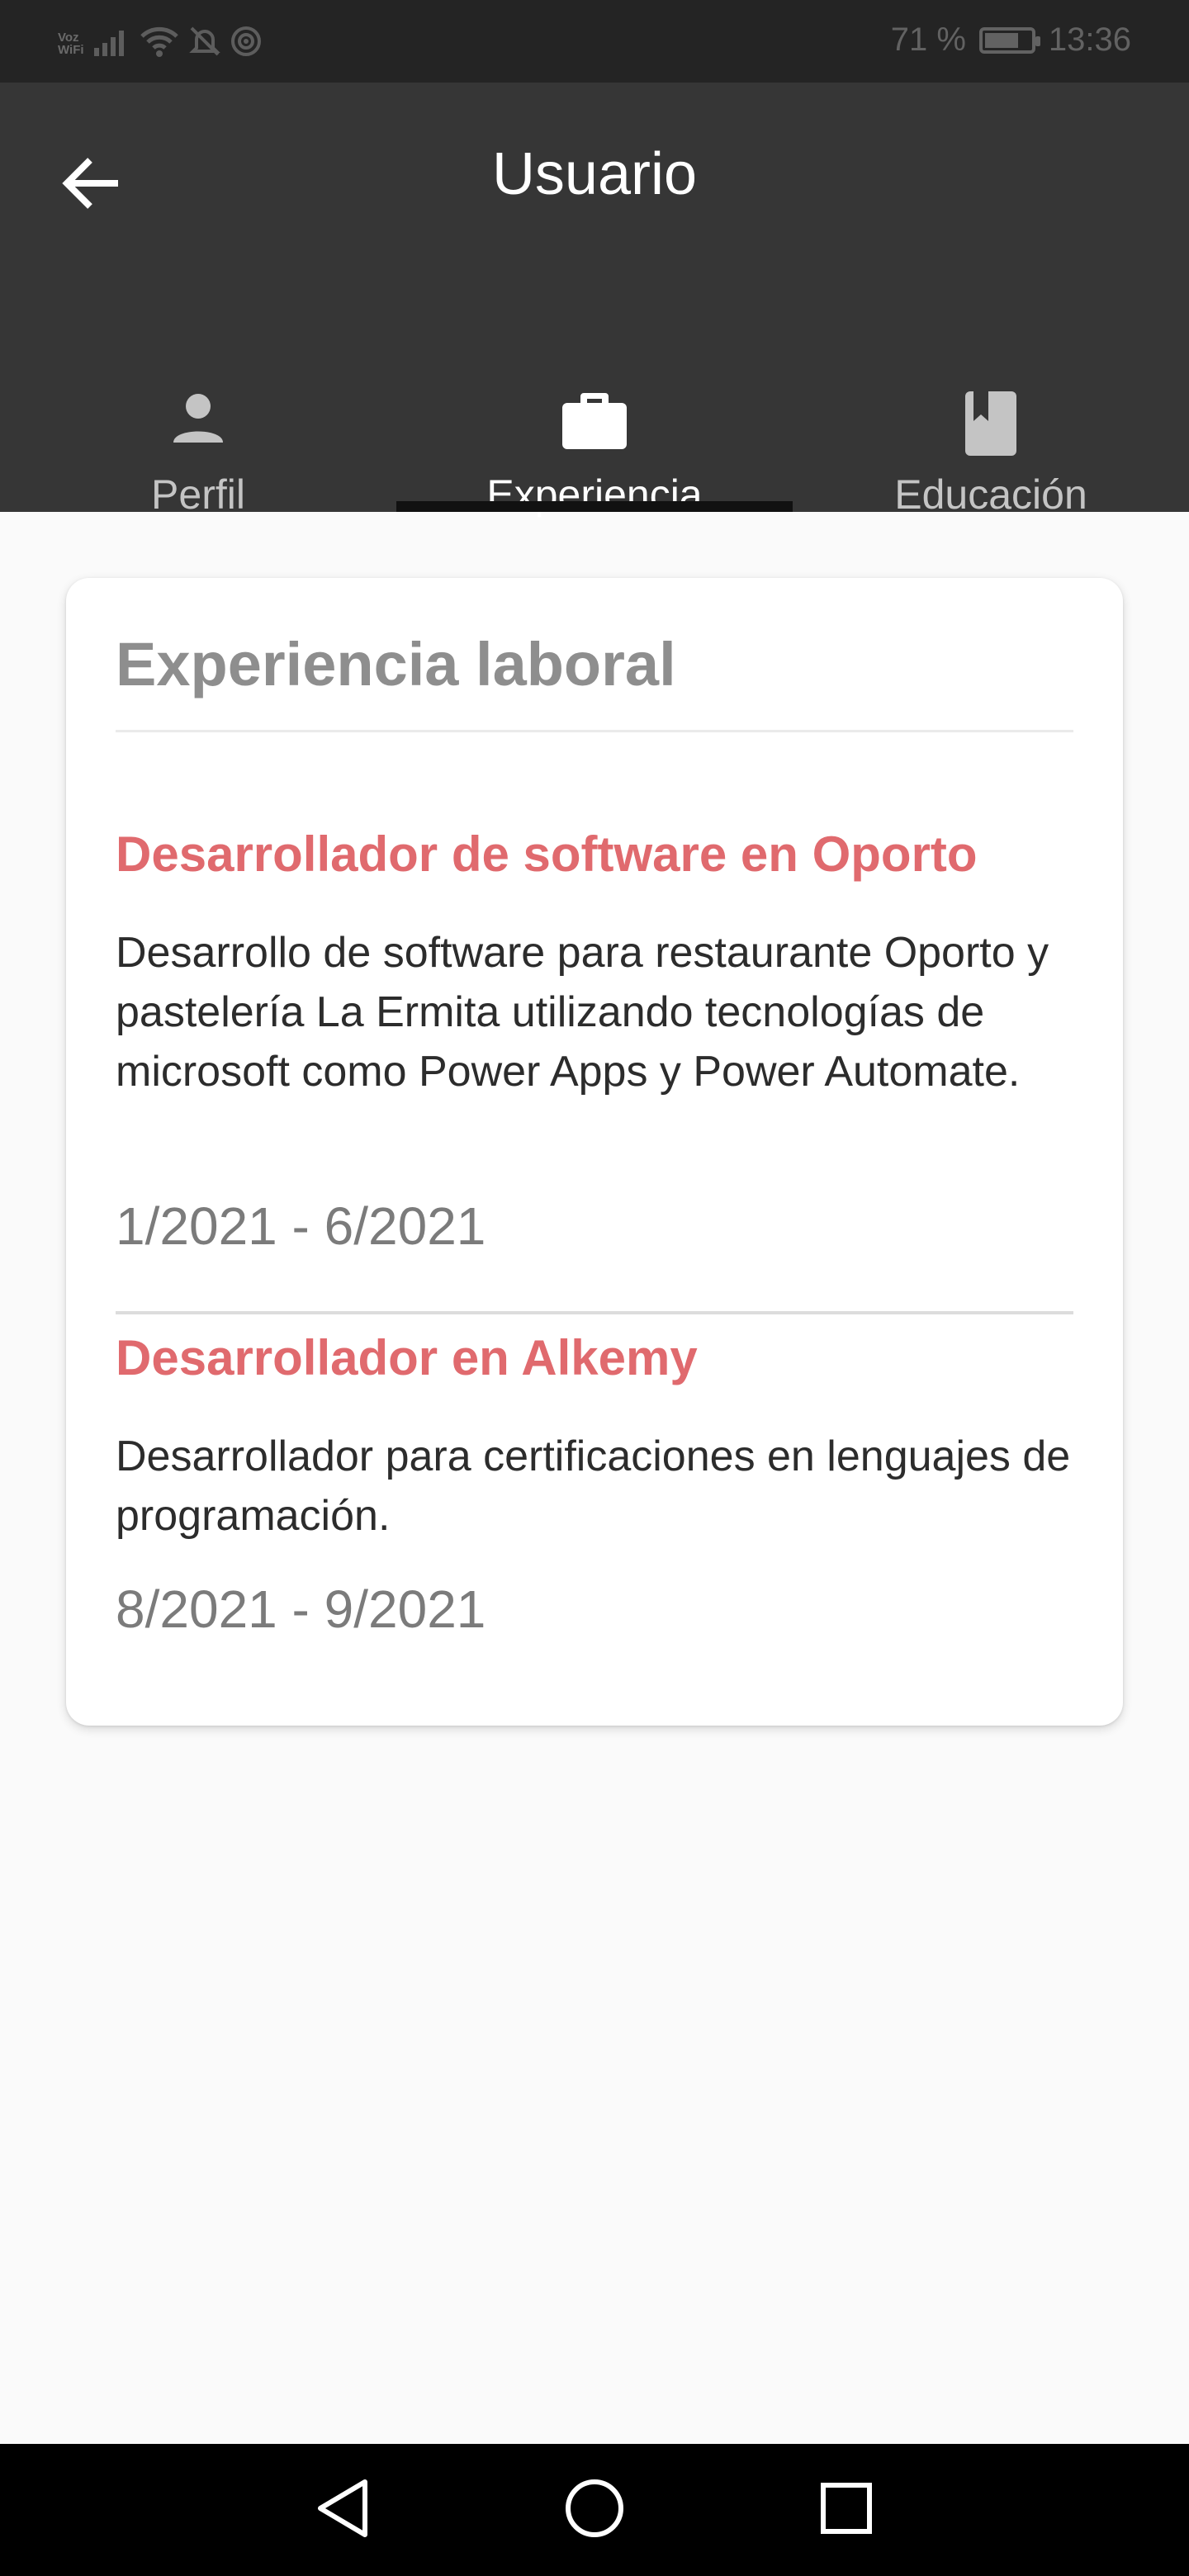 This screenshot has height=2576, width=1189. What do you see at coordinates (928, 39) in the screenshot?
I see `battery-percent: 71 %` at bounding box center [928, 39].